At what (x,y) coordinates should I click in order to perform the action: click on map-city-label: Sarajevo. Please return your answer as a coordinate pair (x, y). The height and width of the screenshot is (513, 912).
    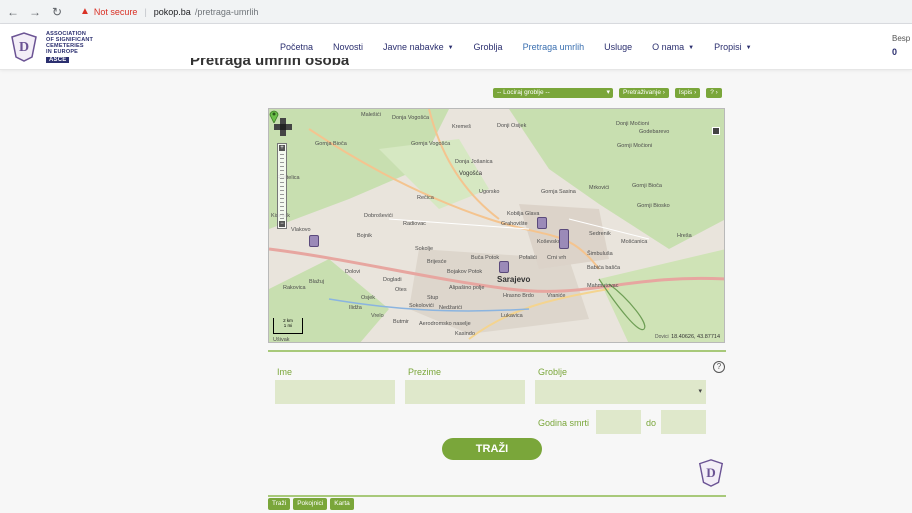
    Looking at the image, I should click on (514, 279).